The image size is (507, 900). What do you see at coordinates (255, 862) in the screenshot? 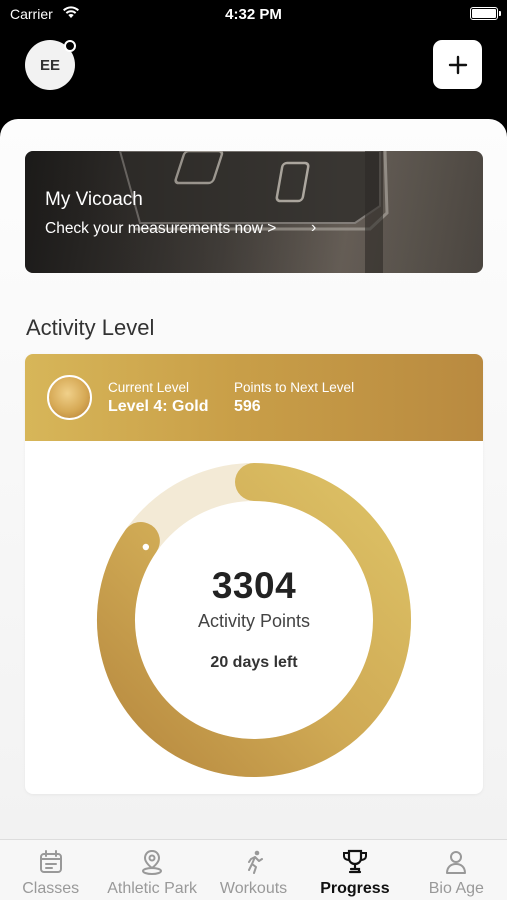
I see `runner-icon` at bounding box center [255, 862].